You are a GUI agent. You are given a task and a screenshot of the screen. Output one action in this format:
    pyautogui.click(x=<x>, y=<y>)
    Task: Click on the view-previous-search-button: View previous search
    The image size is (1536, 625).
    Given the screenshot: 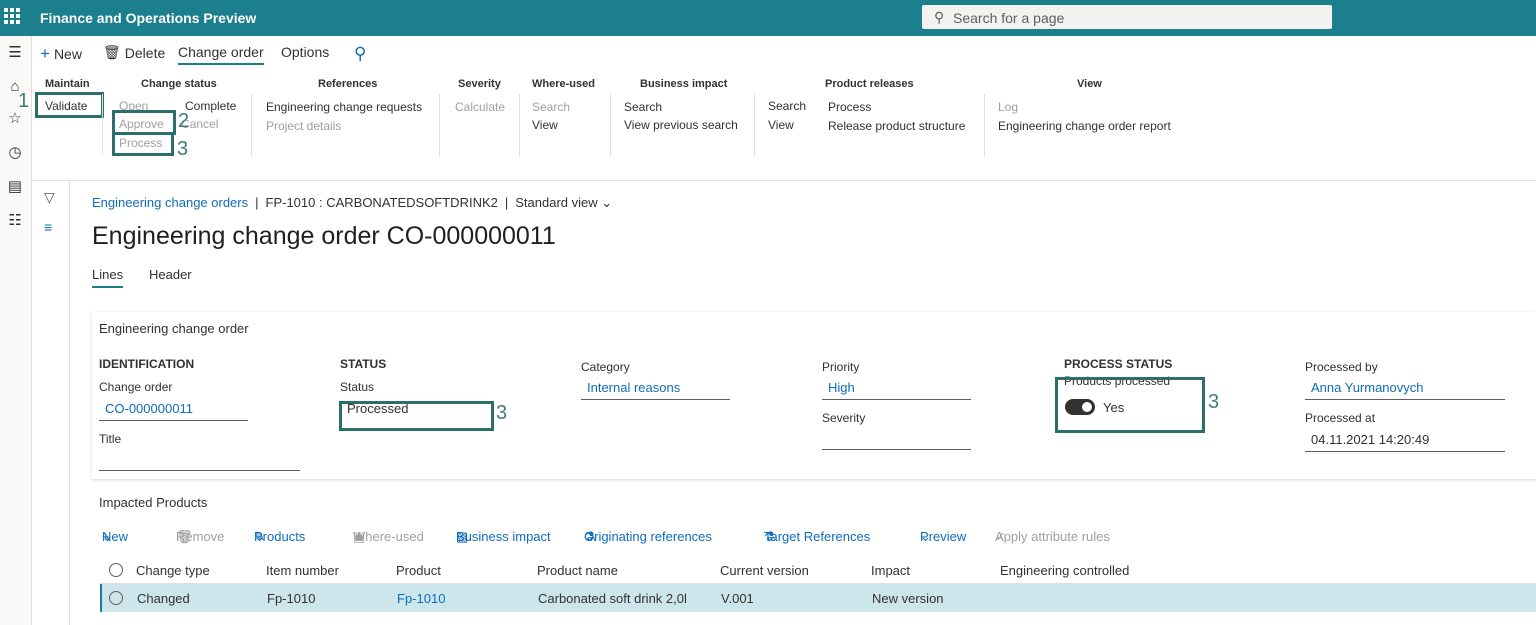 What is the action you would take?
    pyautogui.click(x=681, y=125)
    